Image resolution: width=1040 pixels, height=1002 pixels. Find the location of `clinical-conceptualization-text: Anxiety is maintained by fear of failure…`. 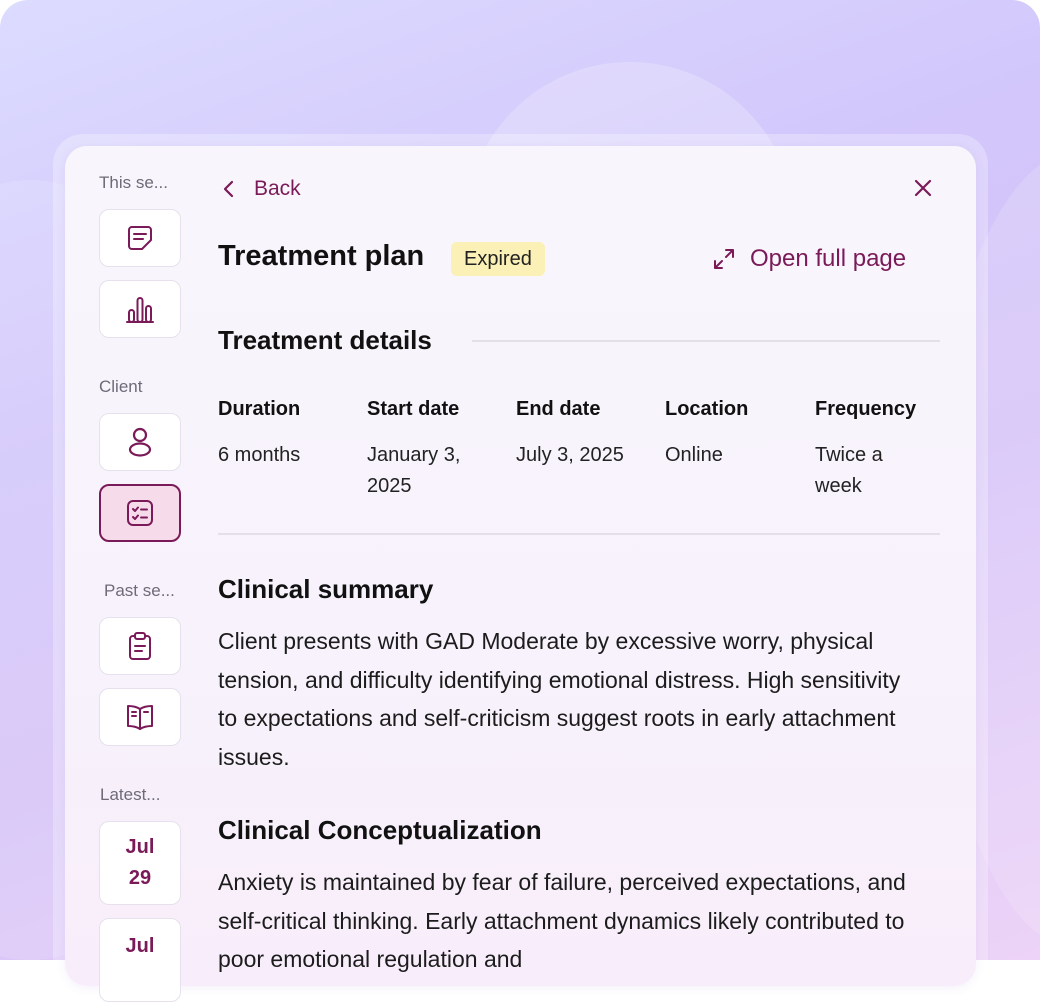

clinical-conceptualization-text: Anxiety is maintained by fear of failure… is located at coordinates (562, 920).